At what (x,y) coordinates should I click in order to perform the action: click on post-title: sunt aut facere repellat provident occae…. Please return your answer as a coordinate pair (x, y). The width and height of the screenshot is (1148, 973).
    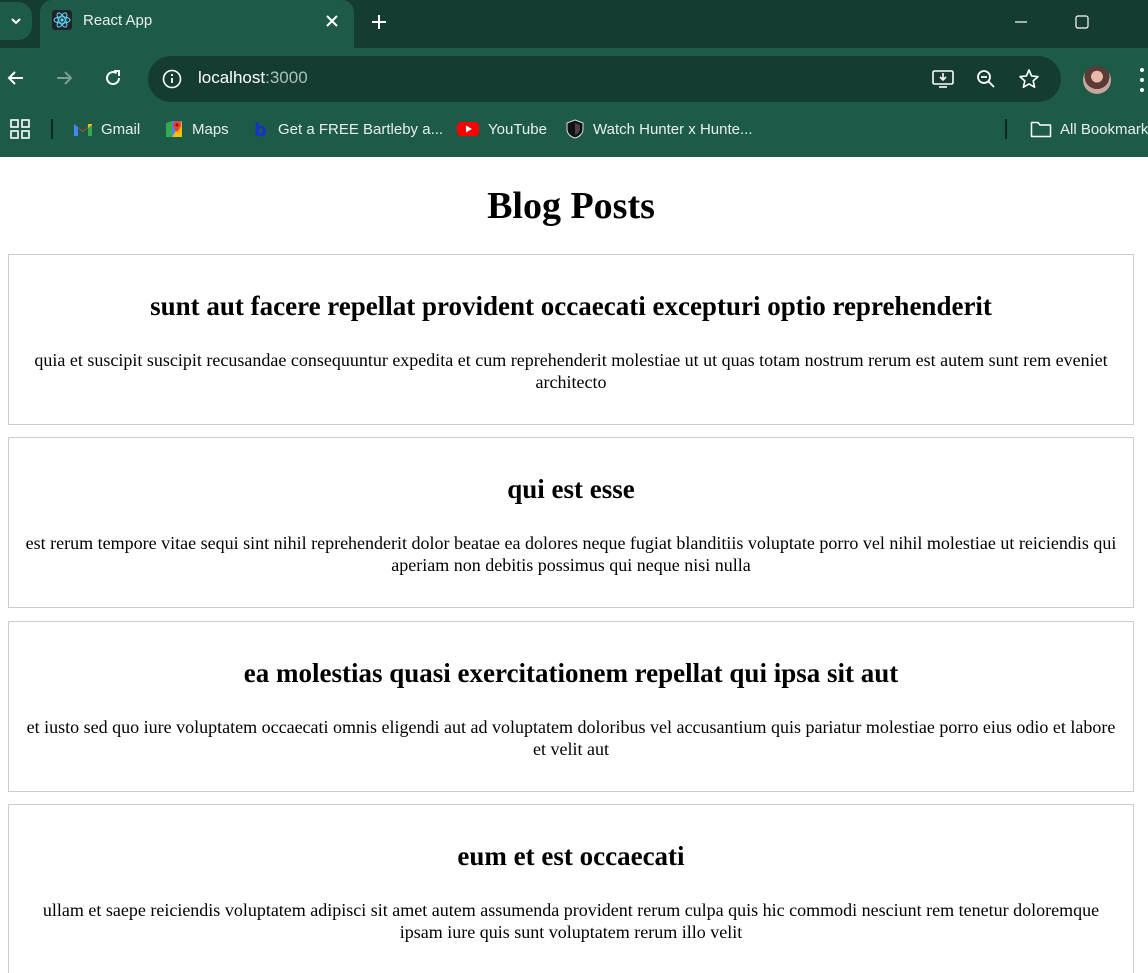
    Looking at the image, I should click on (571, 306).